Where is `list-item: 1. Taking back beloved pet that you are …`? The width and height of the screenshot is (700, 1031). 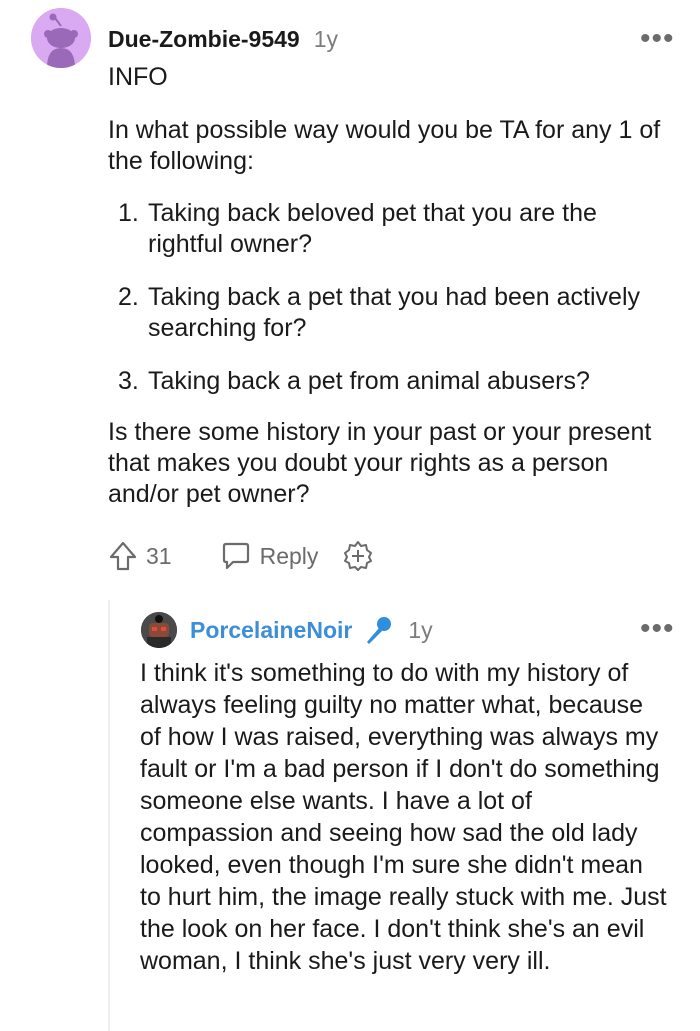 list-item: 1. Taking back beloved pet that you are … is located at coordinates (390, 229).